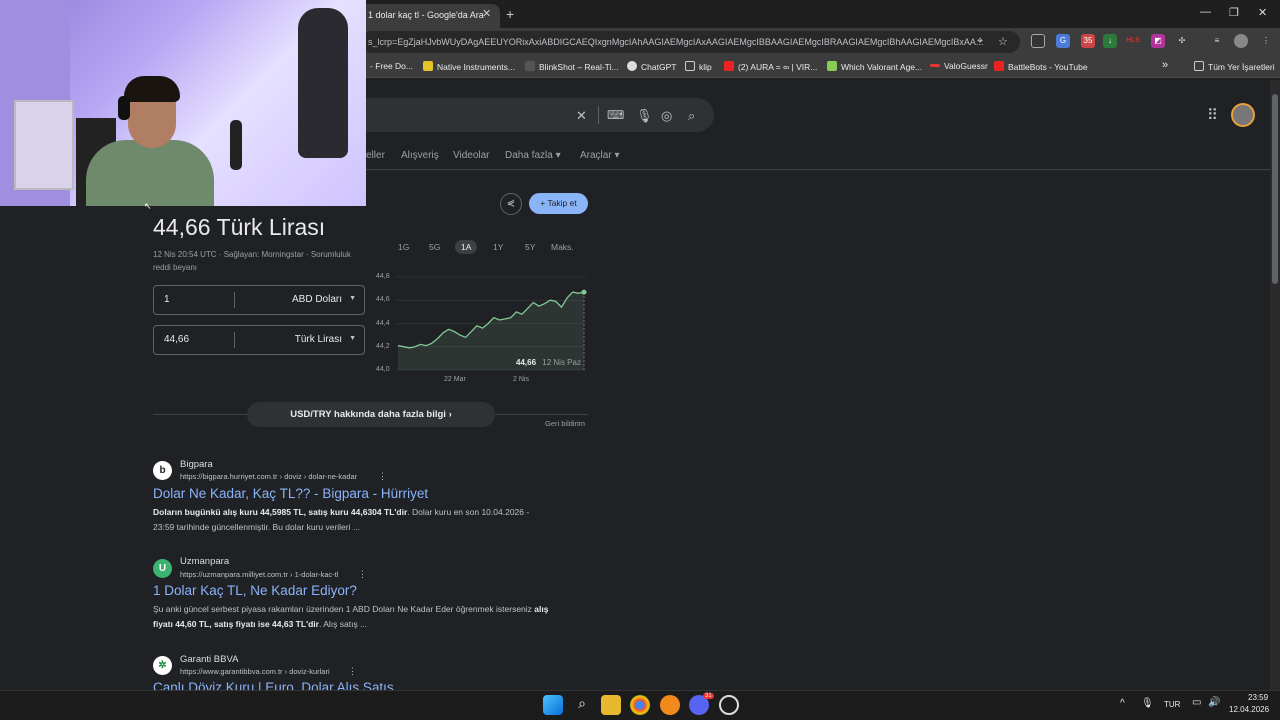 The height and width of the screenshot is (720, 1280). Describe the element at coordinates (510, 14) in the screenshot. I see `new-tab-button: +` at that location.